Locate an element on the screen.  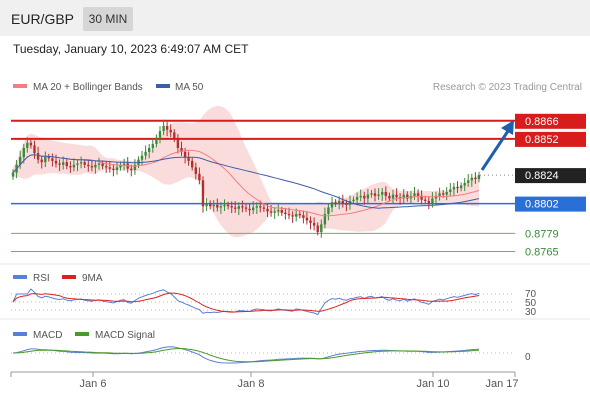
rsi-line is located at coordinates (246, 302).